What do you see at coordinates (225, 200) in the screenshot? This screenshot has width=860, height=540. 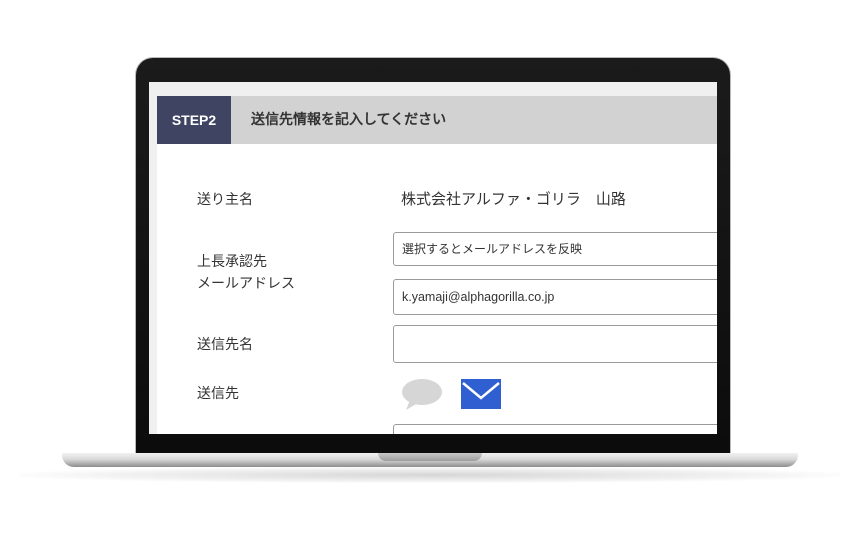 I see `sender-label: 送り主名` at bounding box center [225, 200].